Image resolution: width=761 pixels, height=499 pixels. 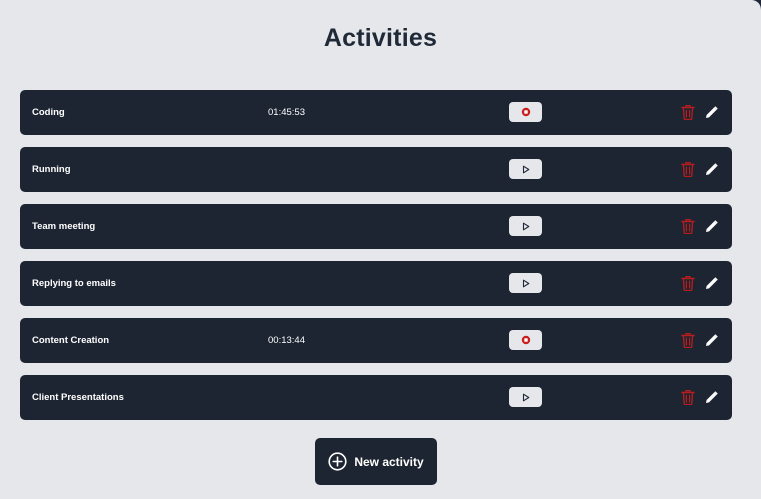 What do you see at coordinates (286, 340) in the screenshot?
I see `activity-timer: 00:13:44` at bounding box center [286, 340].